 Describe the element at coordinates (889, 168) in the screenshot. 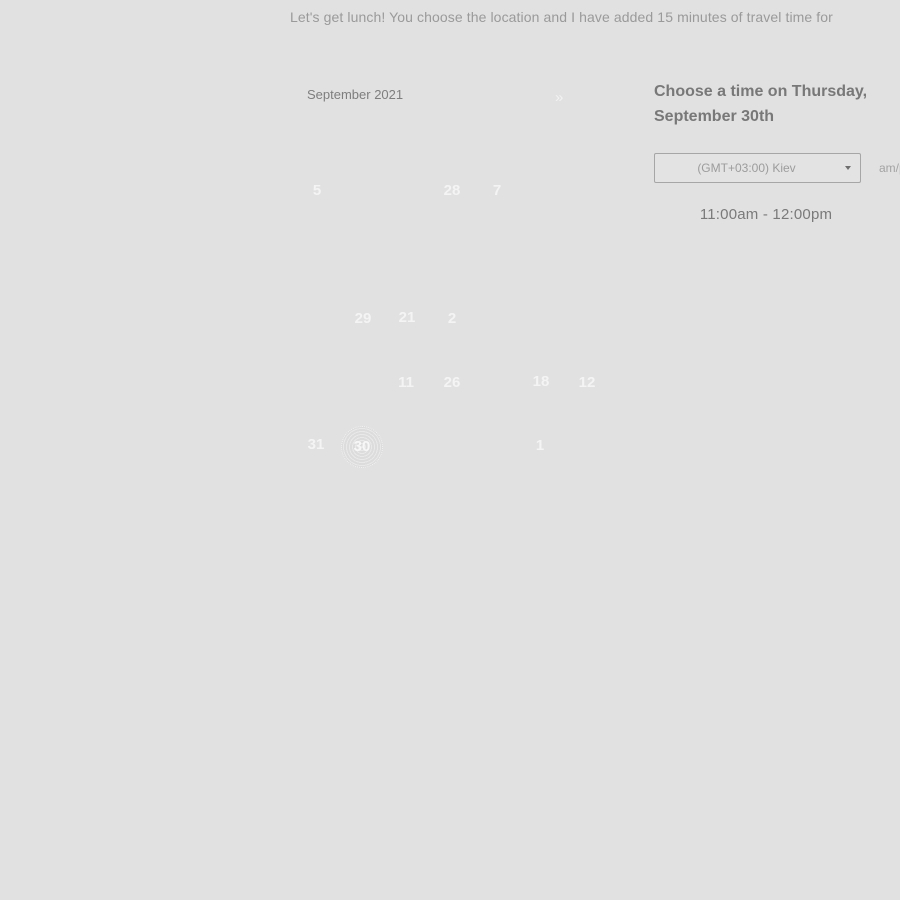

I see `time-format-toggle: am/pm` at that location.